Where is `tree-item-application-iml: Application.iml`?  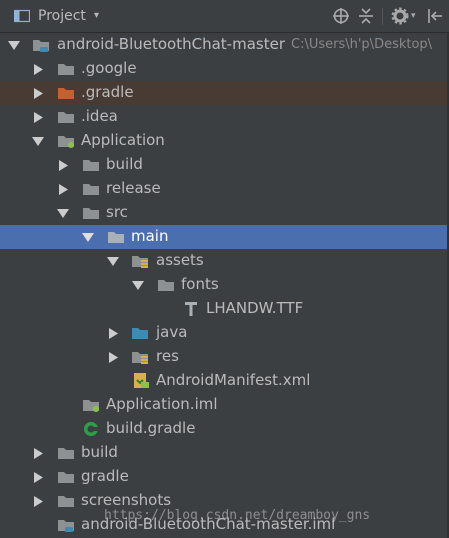 tree-item-application-iml: Application.iml is located at coordinates (224, 405).